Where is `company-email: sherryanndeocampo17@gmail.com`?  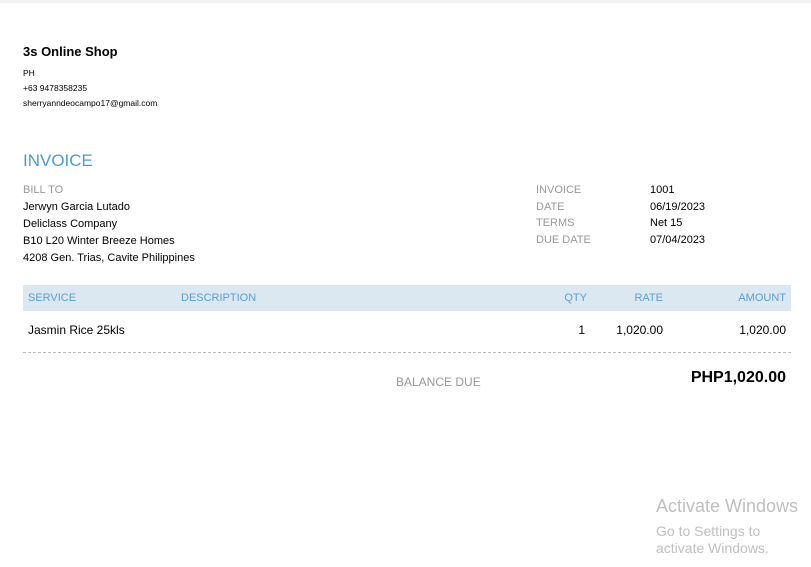 company-email: sherryanndeocampo17@gmail.com is located at coordinates (90, 103).